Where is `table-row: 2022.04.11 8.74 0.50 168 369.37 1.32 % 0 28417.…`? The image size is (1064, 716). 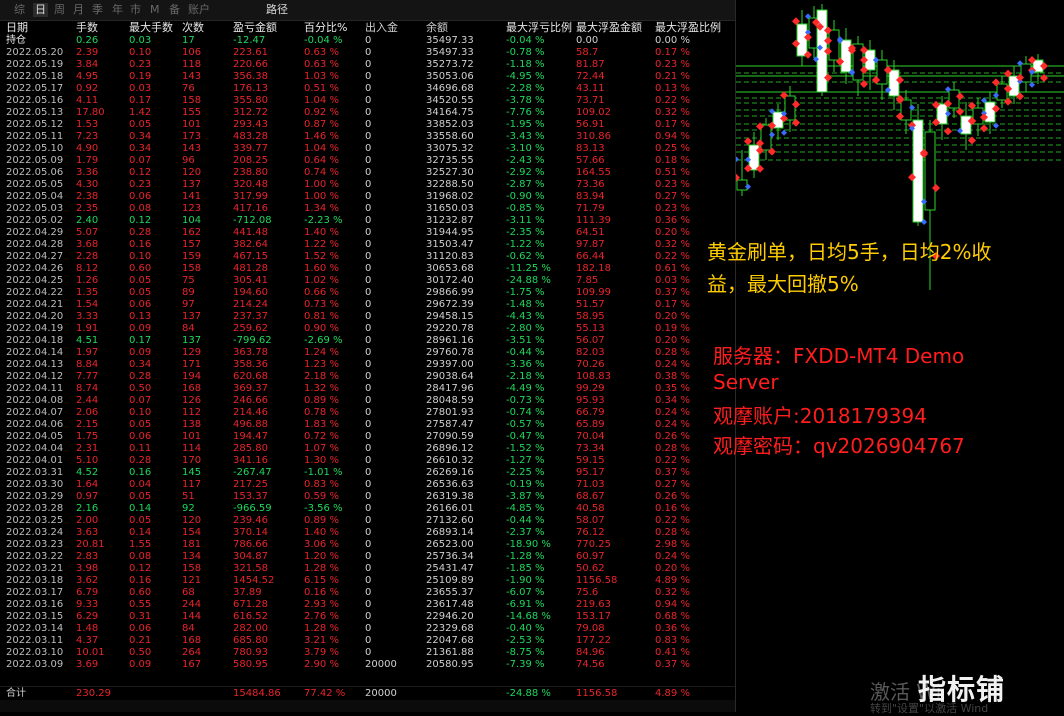
table-row: 2022.04.11 8.74 0.50 168 369.37 1.32 % 0 28417.… is located at coordinates (367, 389).